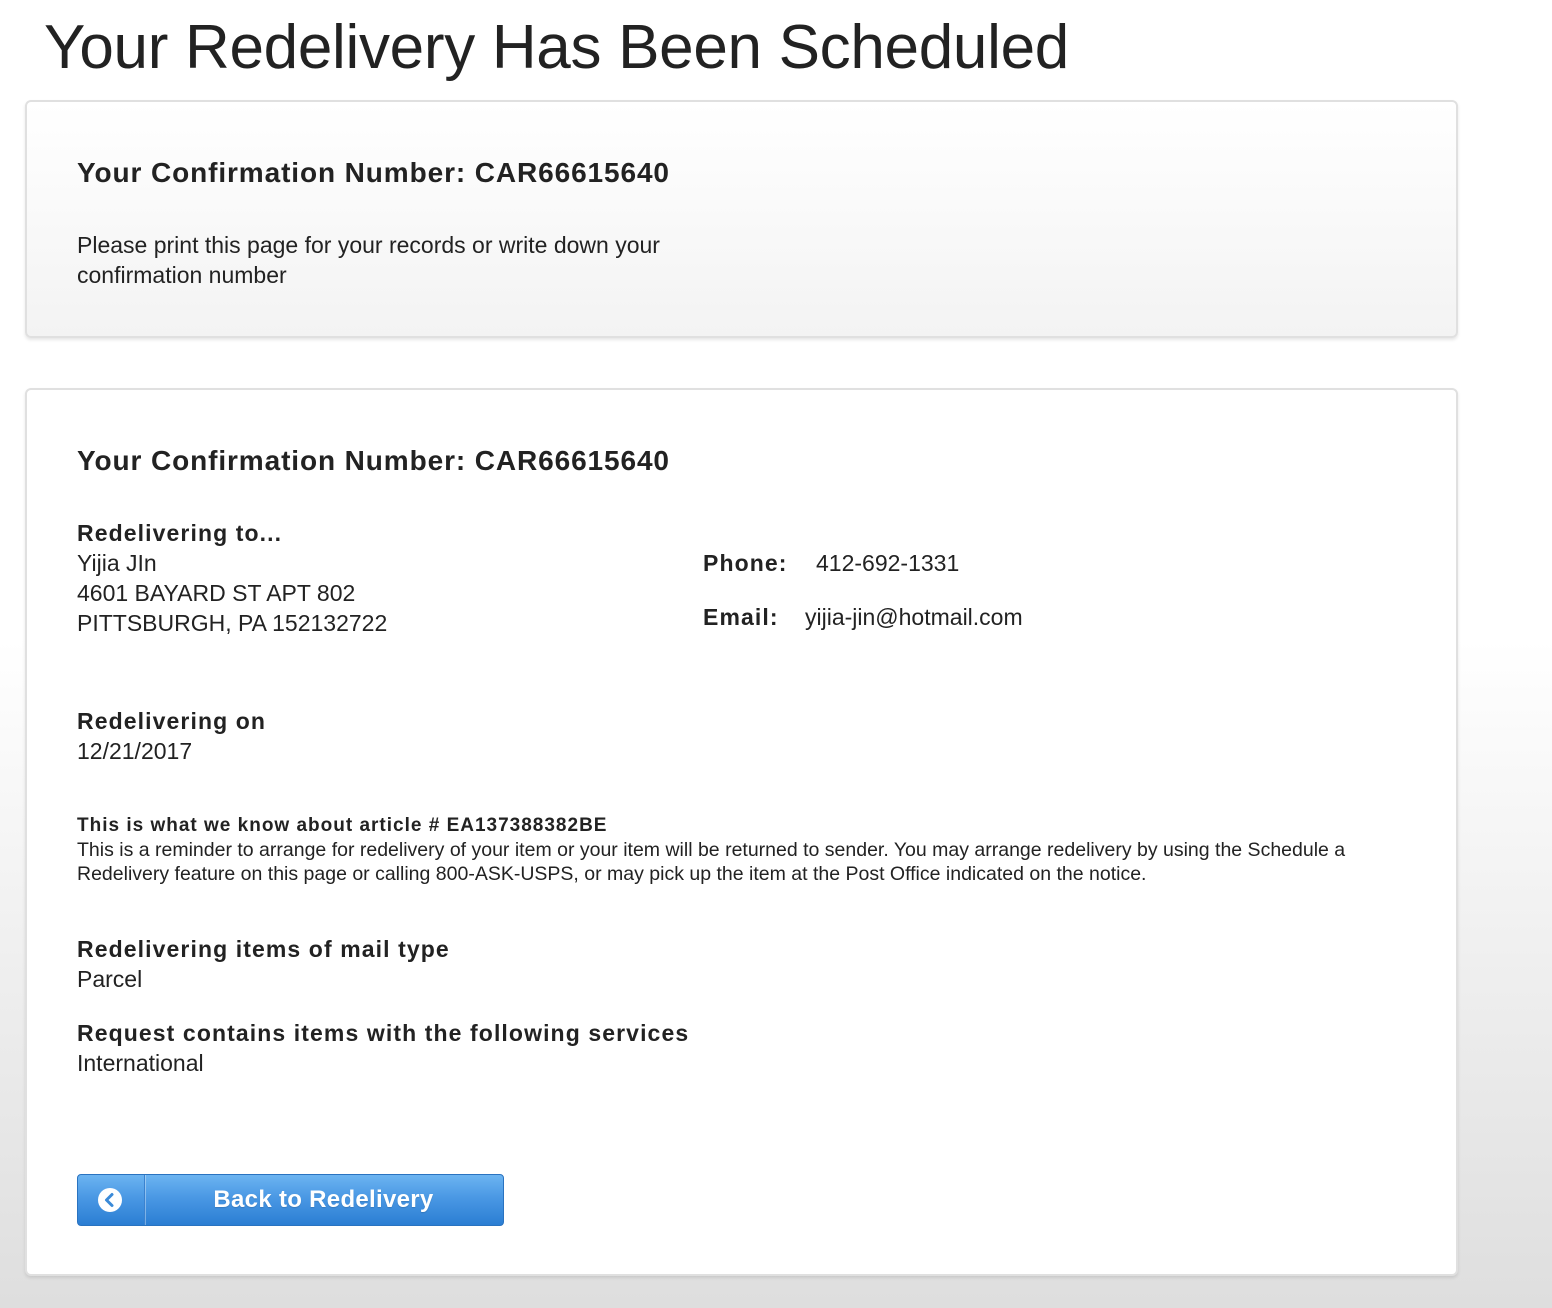 Image resolution: width=1552 pixels, height=1308 pixels. What do you see at coordinates (110, 979) in the screenshot?
I see `mail-type-value: Parcel` at bounding box center [110, 979].